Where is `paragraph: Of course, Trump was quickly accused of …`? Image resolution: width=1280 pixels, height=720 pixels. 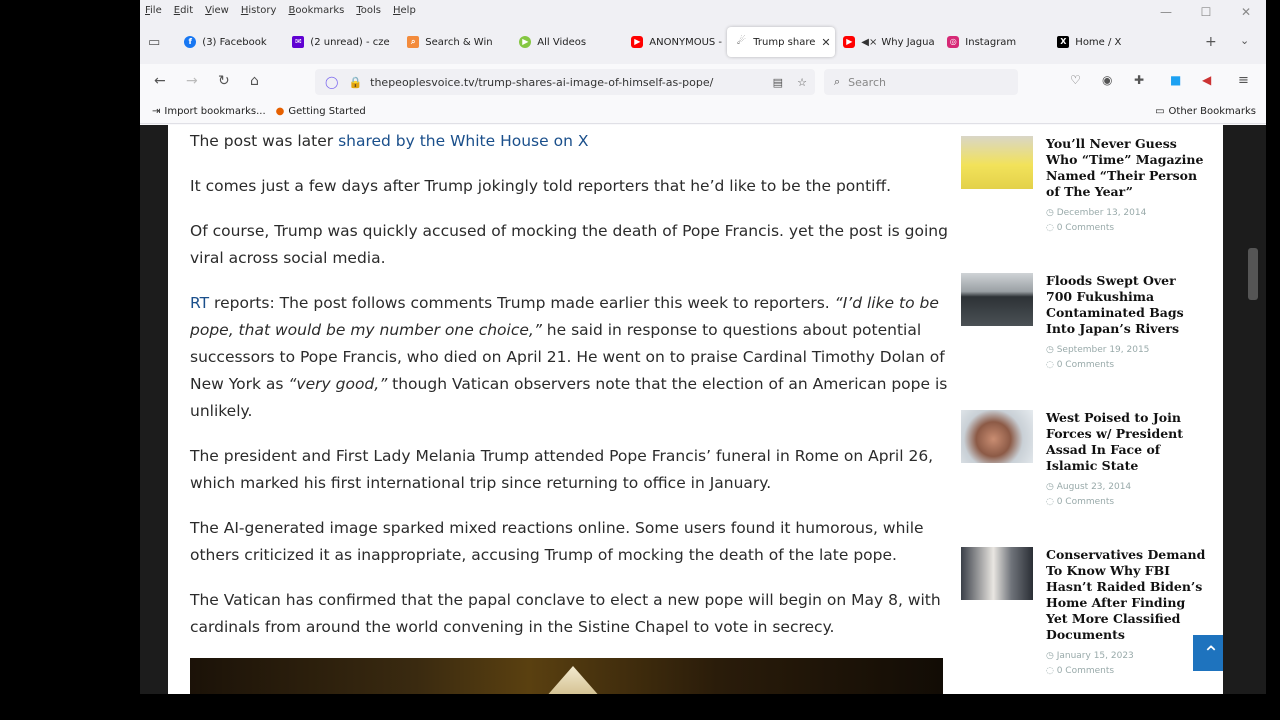
paragraph: Of course, Trump was quickly accused of … is located at coordinates (569, 244).